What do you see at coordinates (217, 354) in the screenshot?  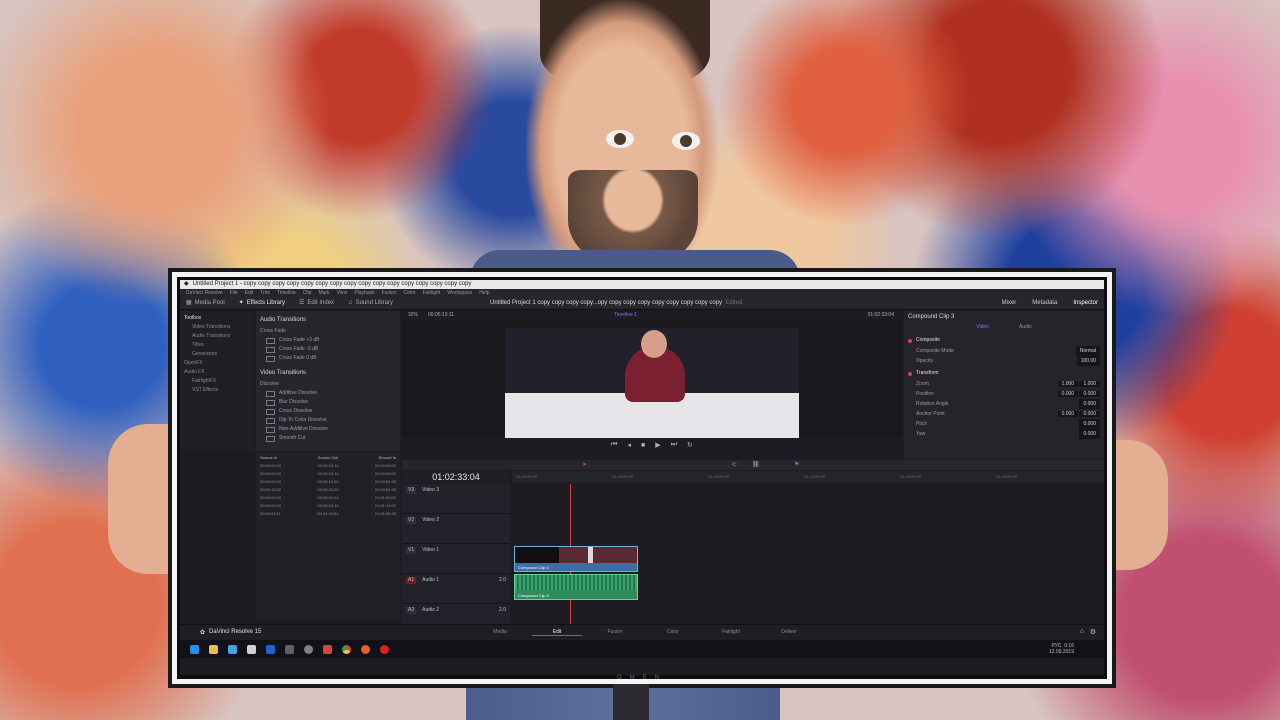 I see `tree-item-generators: Generators` at bounding box center [217, 354].